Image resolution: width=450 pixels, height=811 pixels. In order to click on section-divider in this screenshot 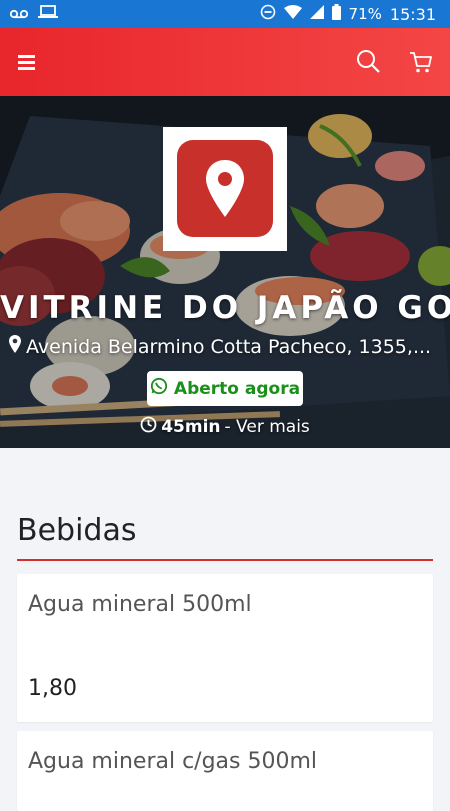, I will do `click(225, 560)`.